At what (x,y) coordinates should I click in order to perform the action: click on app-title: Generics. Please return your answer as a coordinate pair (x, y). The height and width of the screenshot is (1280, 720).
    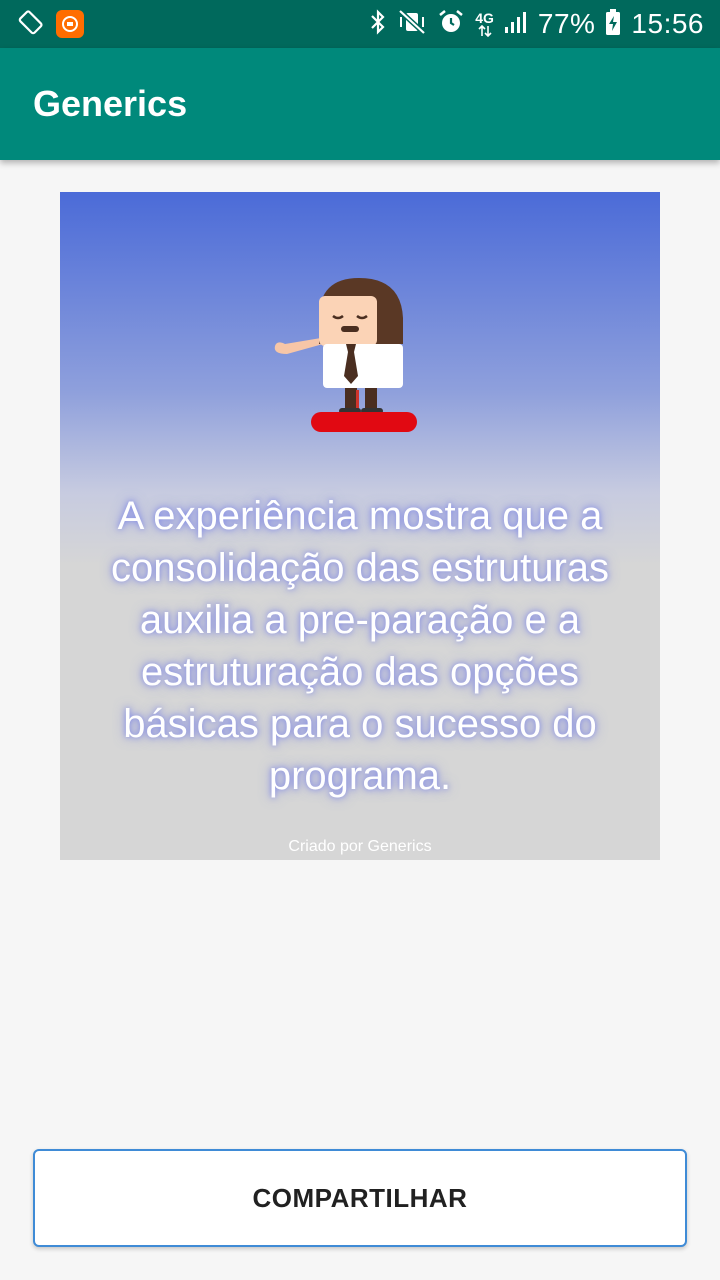
    Looking at the image, I should click on (110, 103).